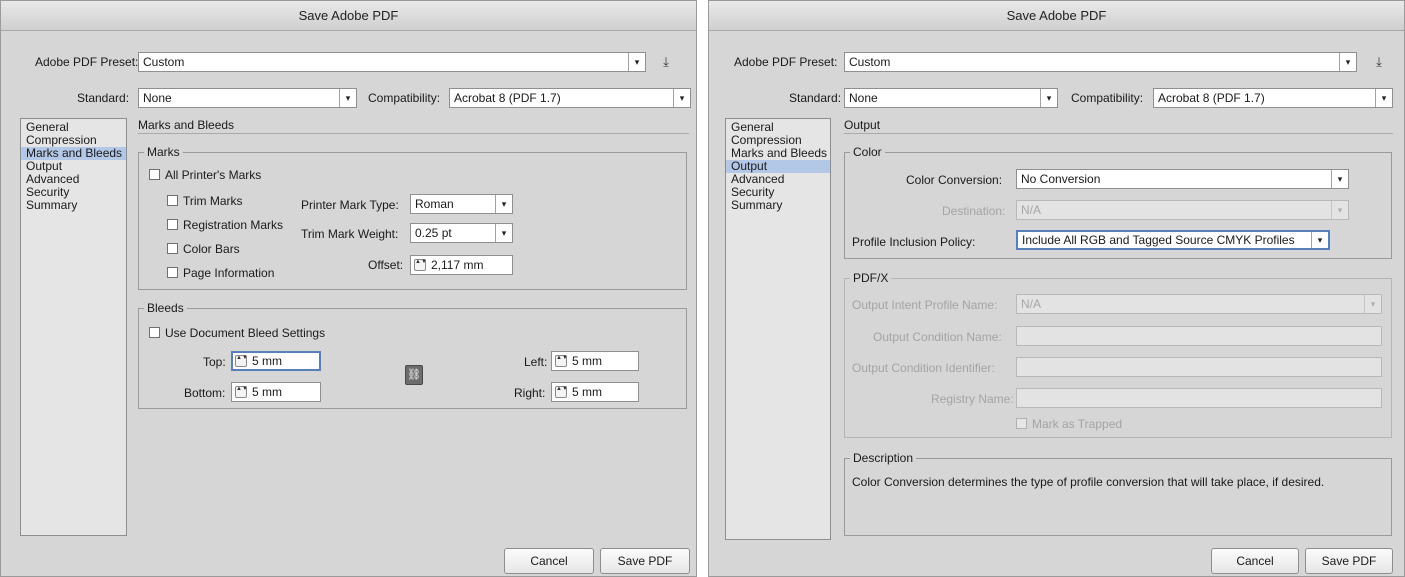 This screenshot has width=1405, height=577. What do you see at coordinates (937, 337) in the screenshot?
I see `output-condition-name-label: Output Condition Name:` at bounding box center [937, 337].